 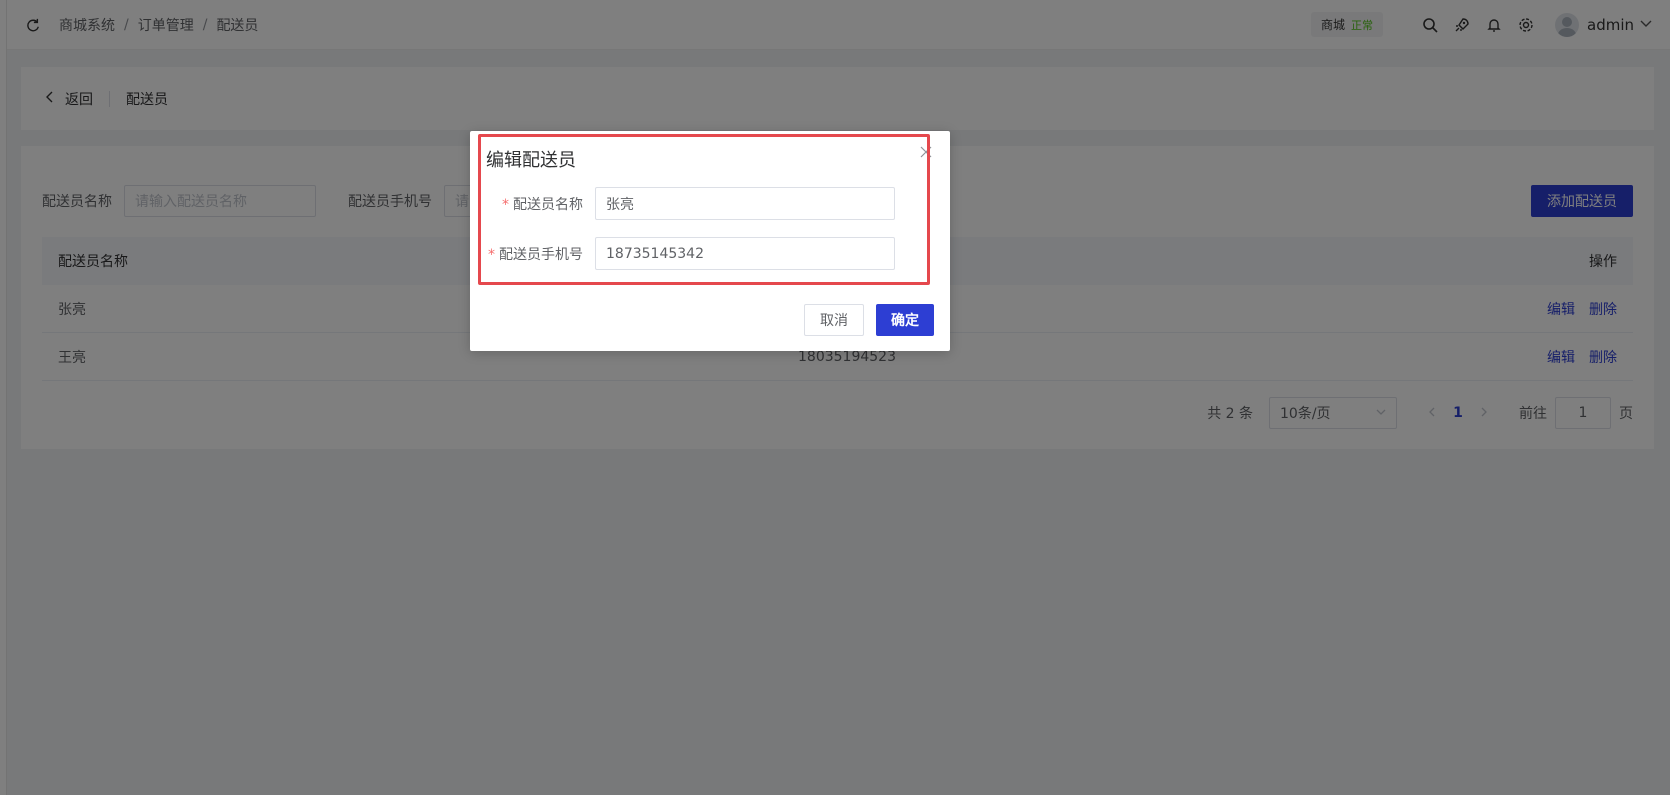 I want to click on courier-phone-field: 18735145342, so click(x=745, y=253).